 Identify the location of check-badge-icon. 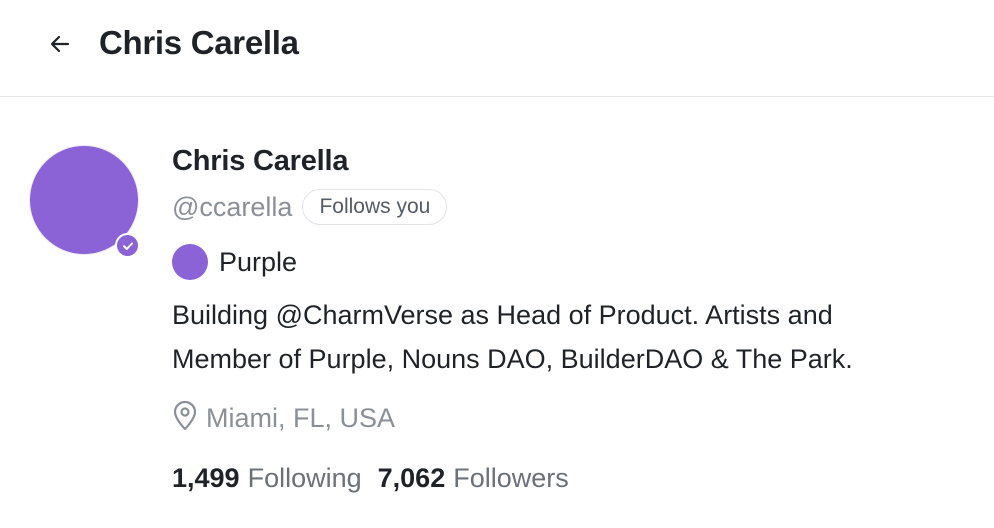
(127, 245).